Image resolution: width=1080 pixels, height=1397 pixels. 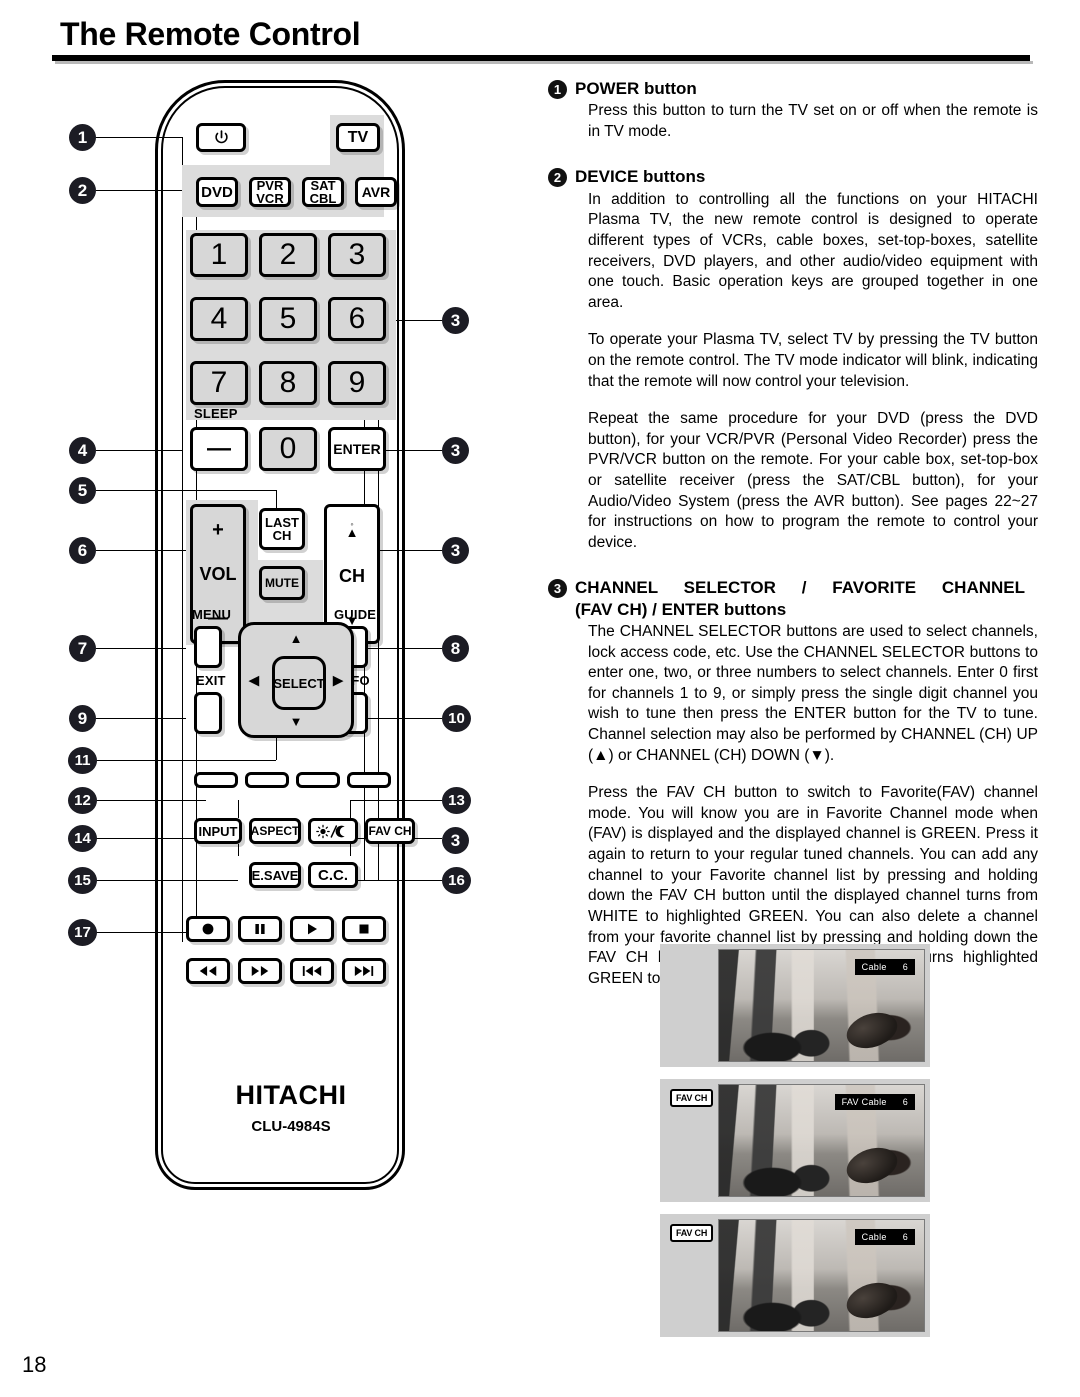 What do you see at coordinates (219, 319) in the screenshot?
I see `digit-4-button: 4` at bounding box center [219, 319].